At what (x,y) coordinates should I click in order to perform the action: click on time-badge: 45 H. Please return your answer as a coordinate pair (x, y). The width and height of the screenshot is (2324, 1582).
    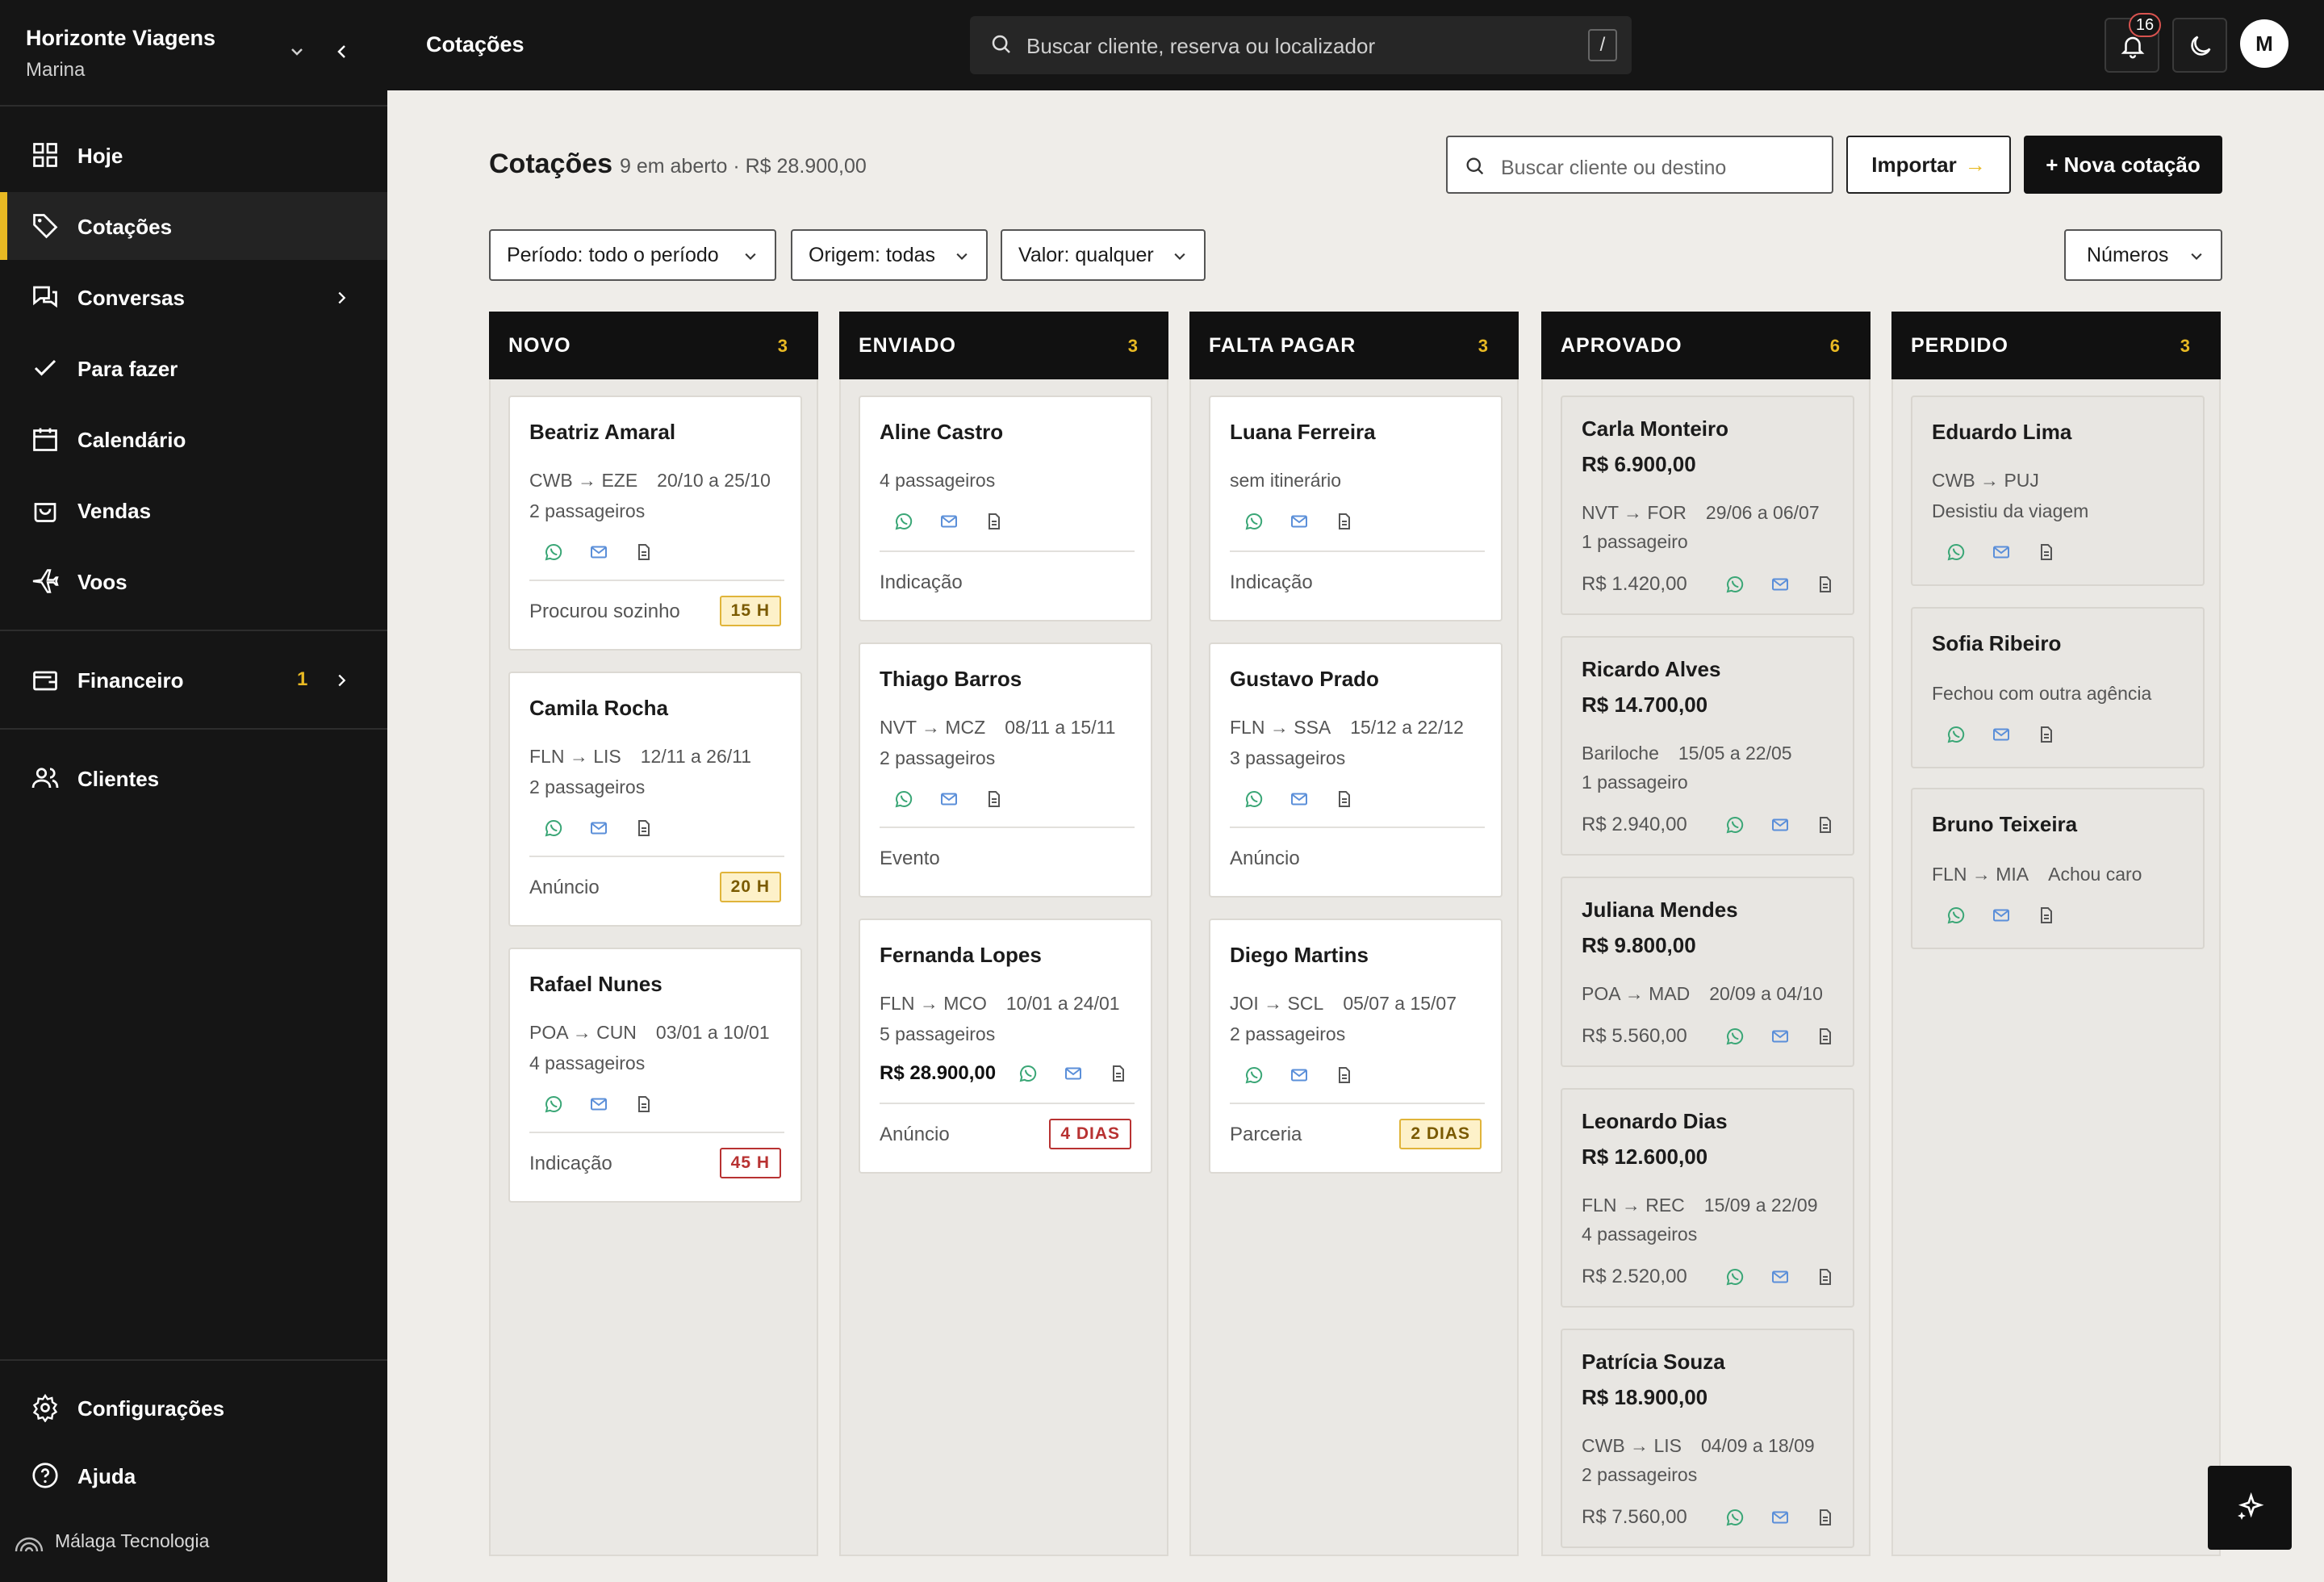
    Looking at the image, I should click on (750, 1163).